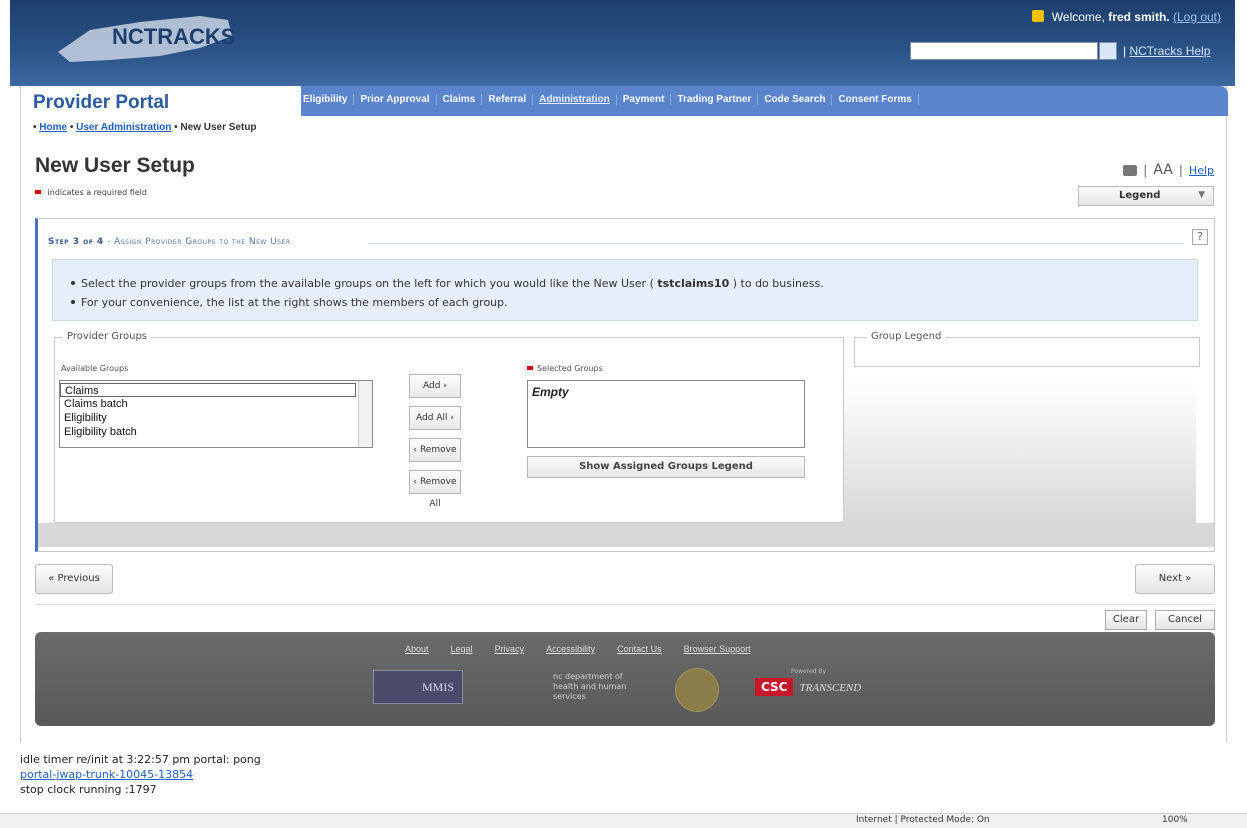 The height and width of the screenshot is (828, 1247). Describe the element at coordinates (216, 404) in the screenshot. I see `list-item: Claims batch` at that location.